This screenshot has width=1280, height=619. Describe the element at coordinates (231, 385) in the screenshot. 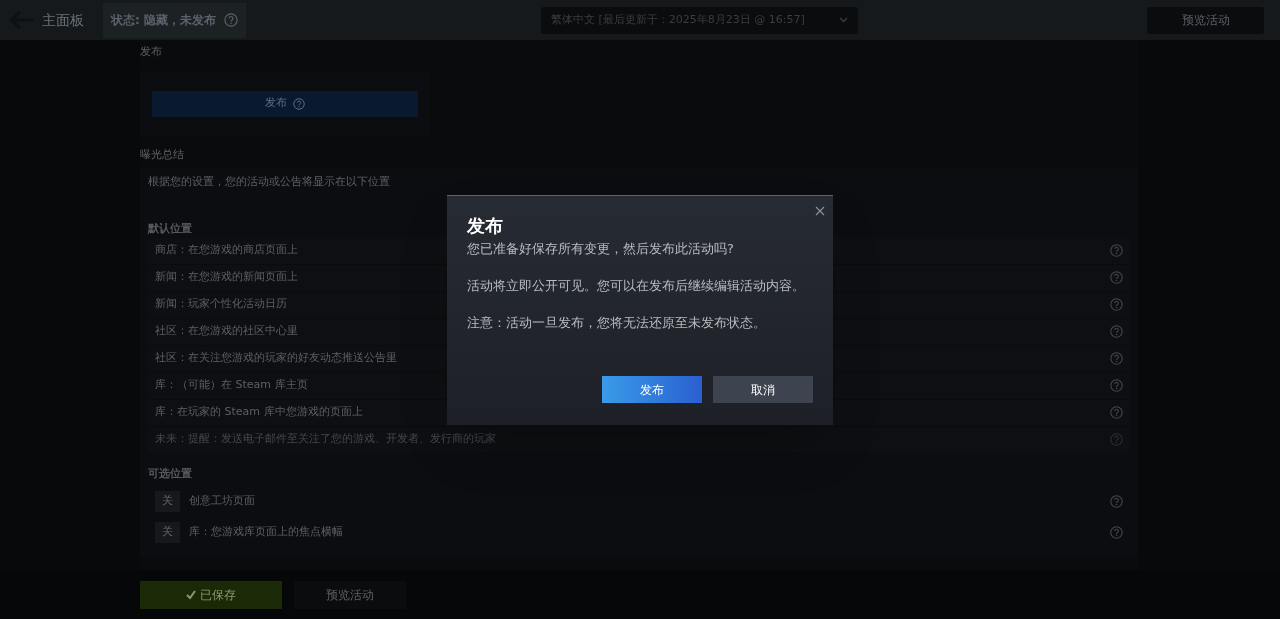

I see `location-text: 库：（可能）在 Steam 库主页` at that location.